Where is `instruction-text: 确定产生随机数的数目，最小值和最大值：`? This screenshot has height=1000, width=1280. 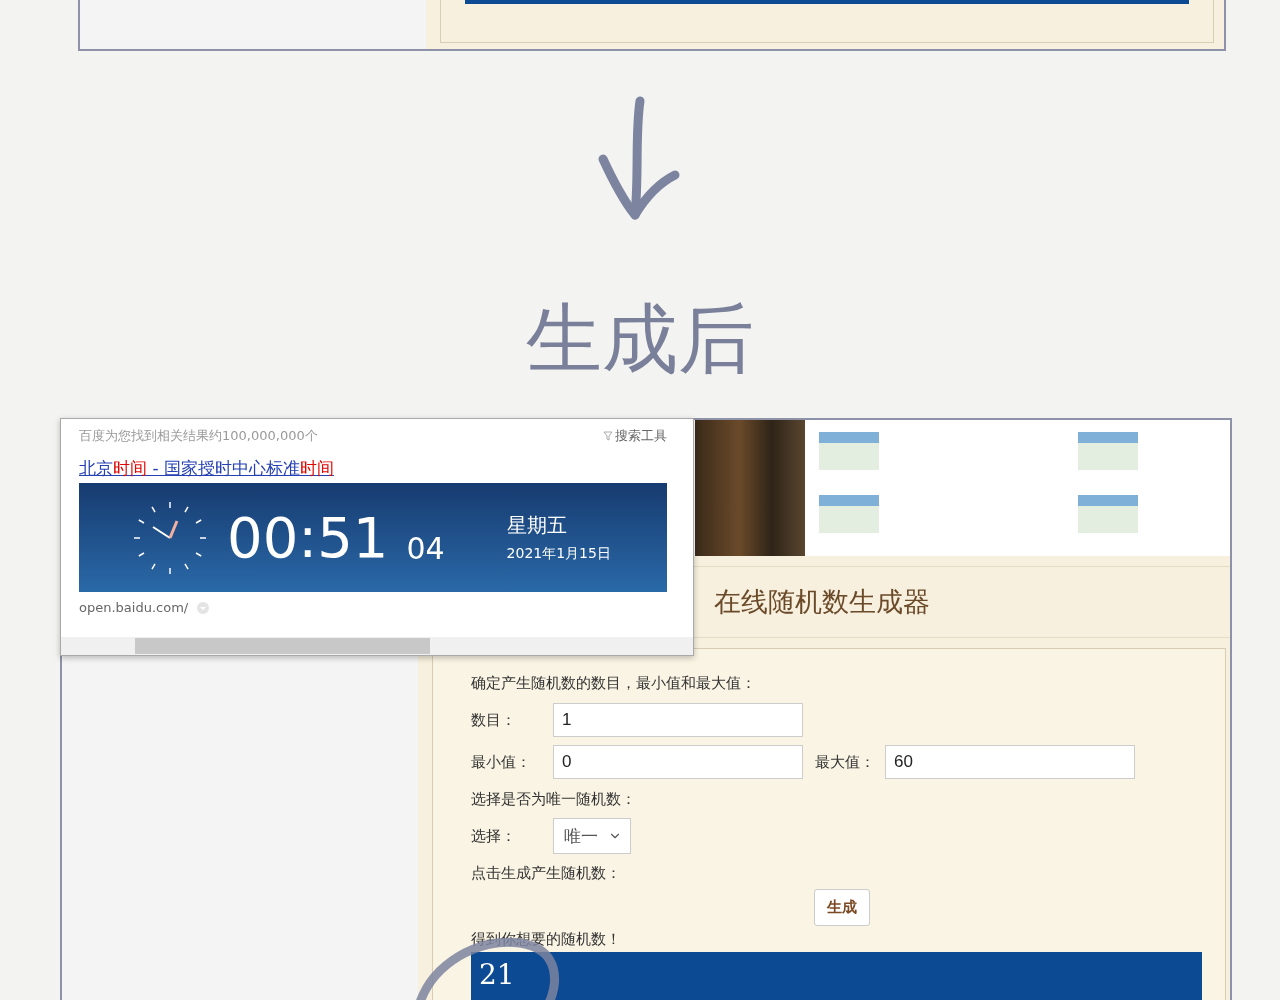
instruction-text: 确定产生随机数的数目，最小值和最大值： is located at coordinates (613, 683).